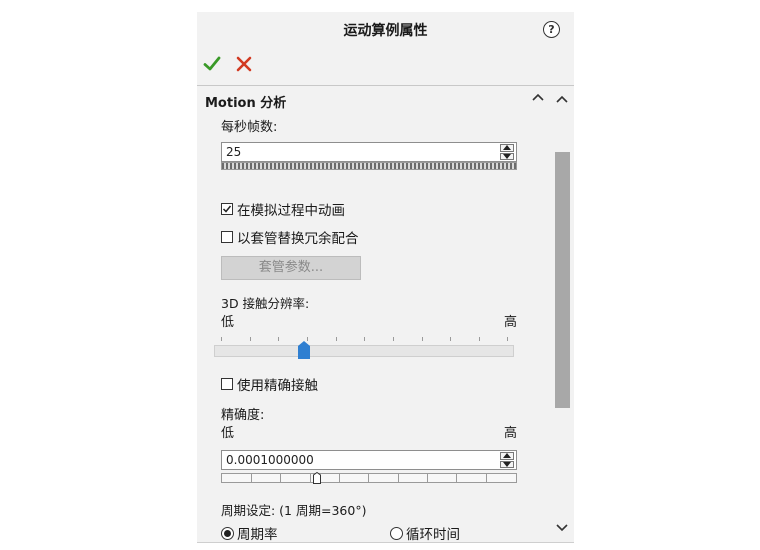 The height and width of the screenshot is (550, 760). Describe the element at coordinates (227, 384) in the screenshot. I see `precise-contact-checkbox` at that location.